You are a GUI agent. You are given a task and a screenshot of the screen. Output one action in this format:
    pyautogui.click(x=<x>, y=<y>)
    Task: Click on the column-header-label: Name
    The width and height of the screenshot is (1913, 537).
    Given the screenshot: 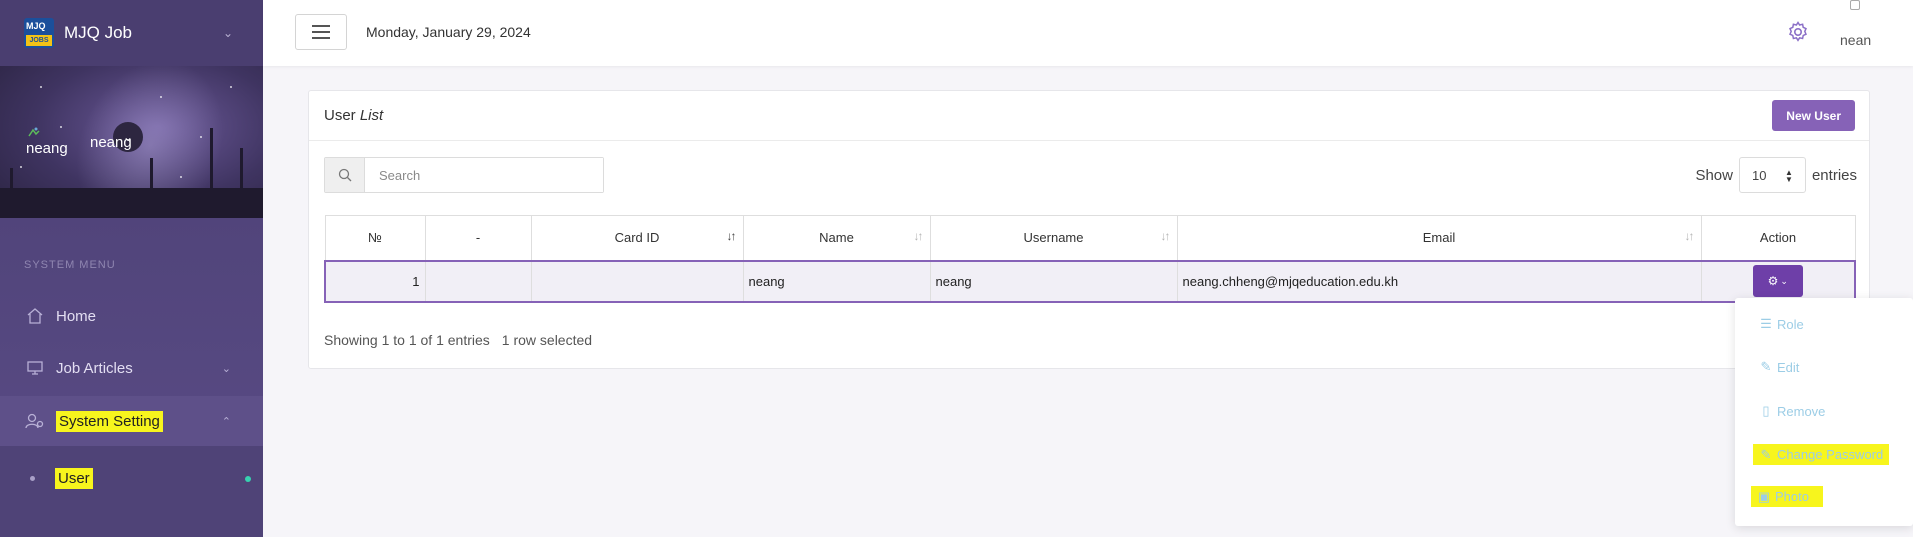 What is the action you would take?
    pyautogui.click(x=836, y=238)
    